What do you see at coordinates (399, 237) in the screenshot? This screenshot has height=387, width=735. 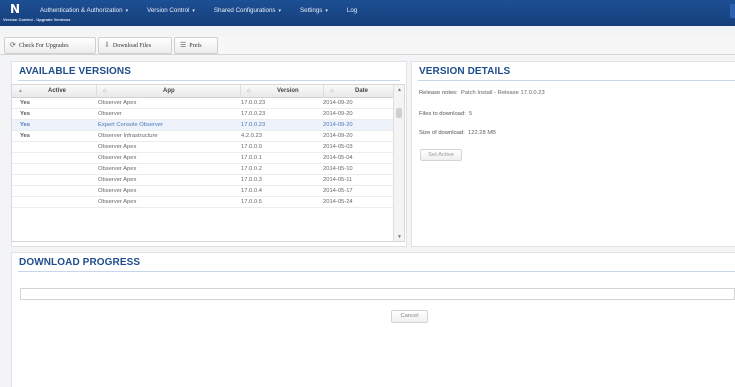 I see `scroll-down-icon: ▼` at bounding box center [399, 237].